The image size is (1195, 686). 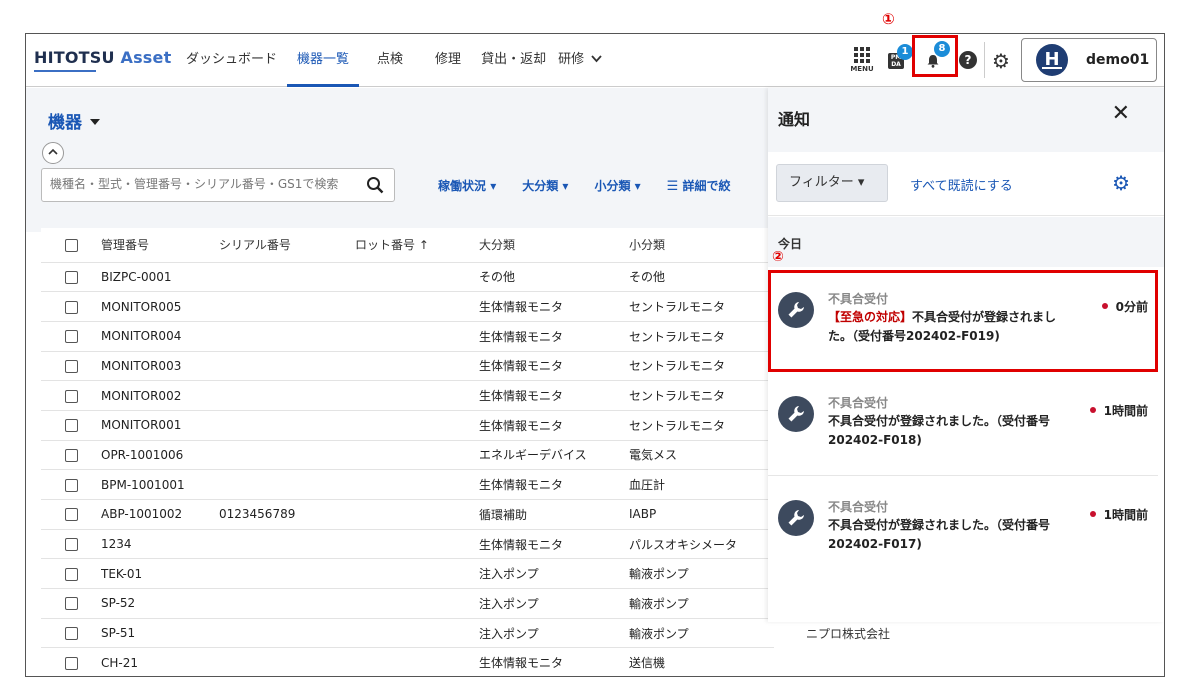 I want to click on notification-bell-button: 8, so click(x=935, y=56).